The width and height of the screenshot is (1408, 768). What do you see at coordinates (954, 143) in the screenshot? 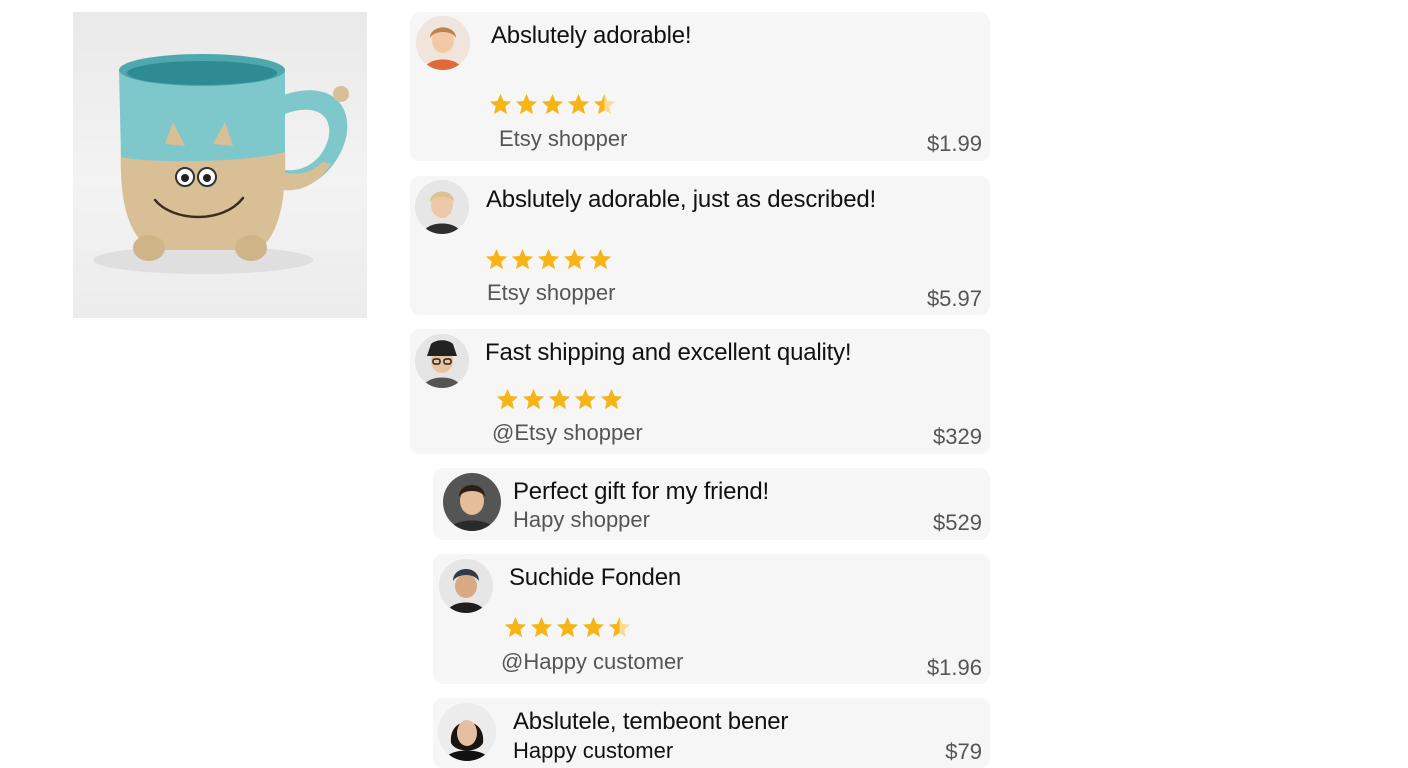
I see `price-label: $1.99` at bounding box center [954, 143].